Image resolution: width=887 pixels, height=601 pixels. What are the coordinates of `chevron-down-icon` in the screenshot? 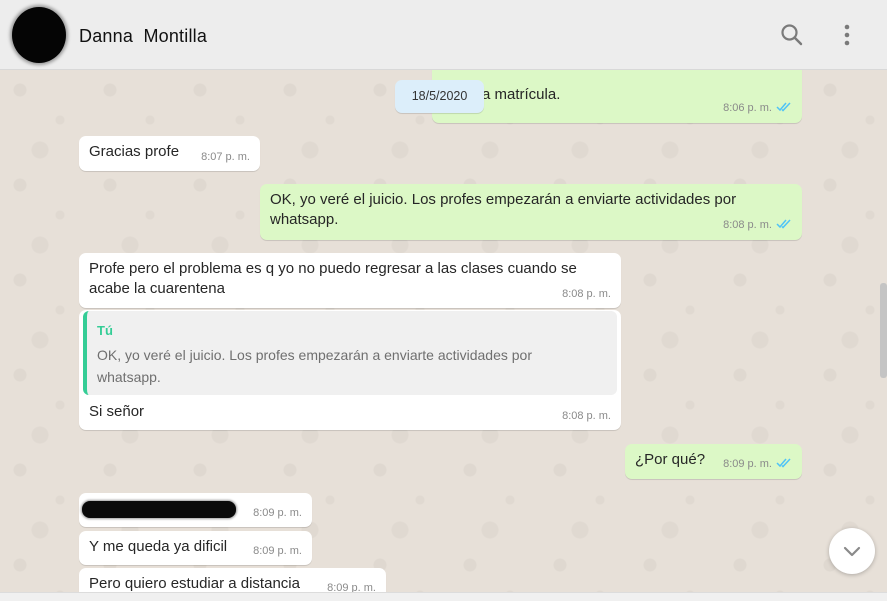 It's located at (852, 551).